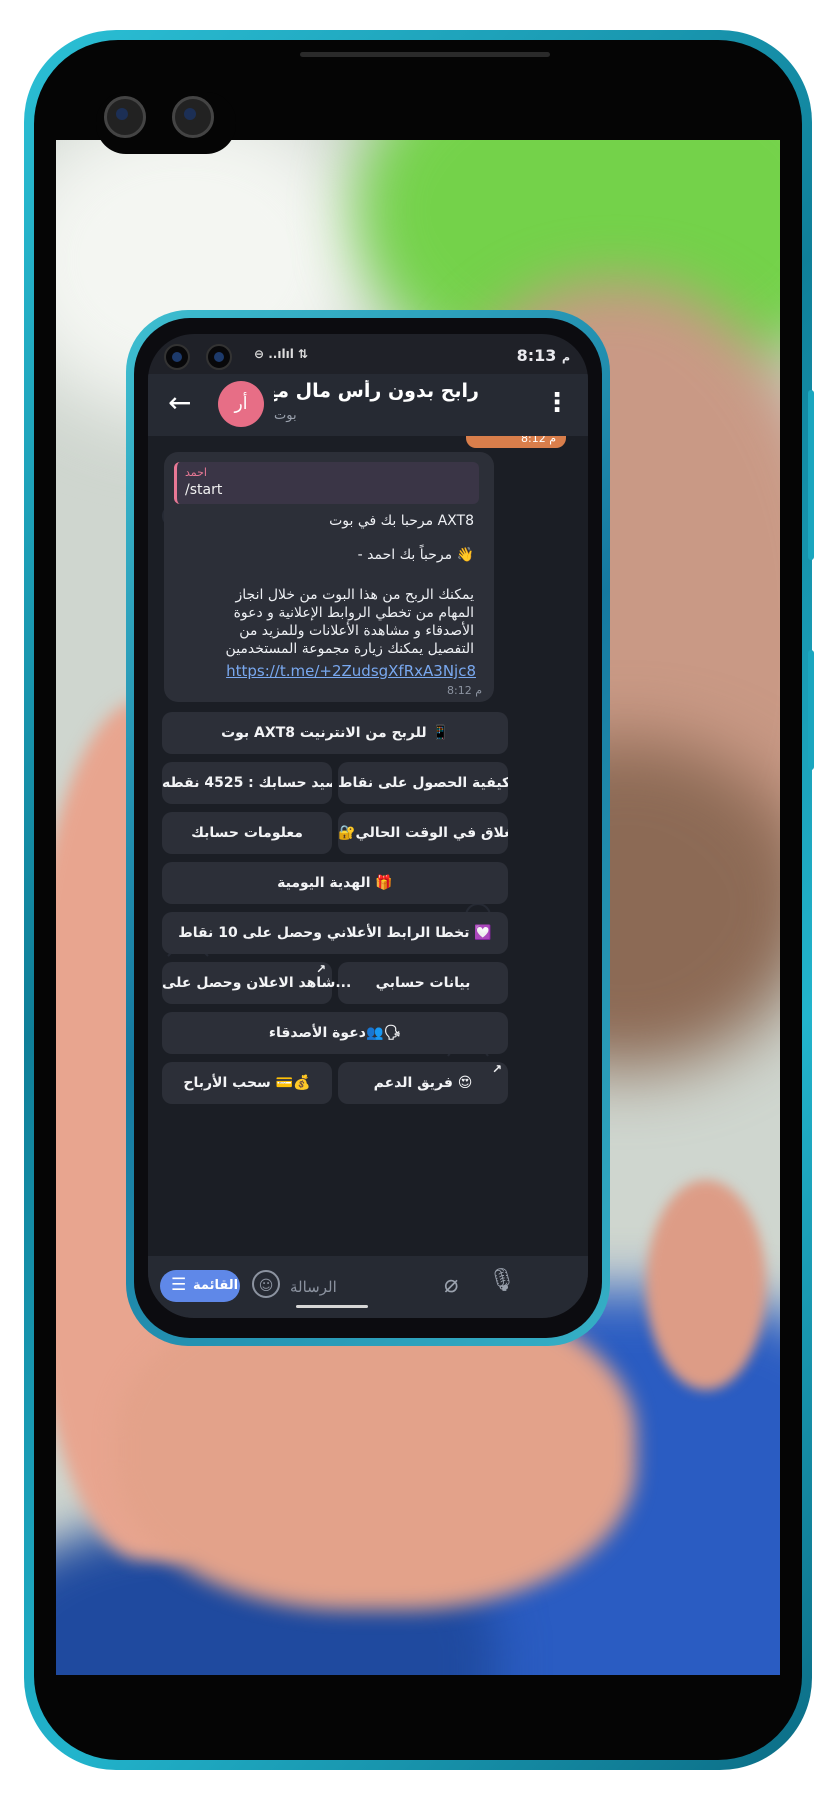 This screenshot has width=840, height=1800. I want to click on keyboard-button-skip-link: تخطا الرابط الأعلاني وحصل على 10 نقاط 💟, so click(335, 933).